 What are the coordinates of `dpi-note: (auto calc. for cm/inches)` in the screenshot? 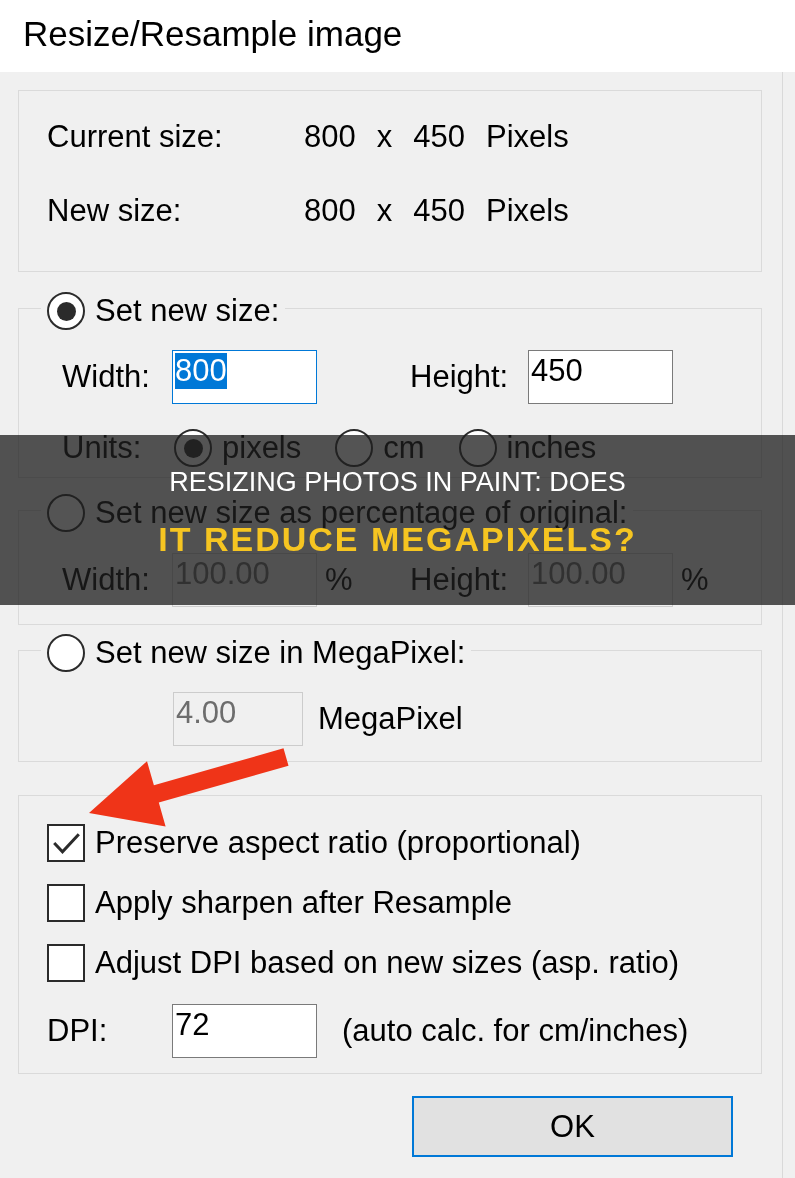 It's located at (515, 1031).